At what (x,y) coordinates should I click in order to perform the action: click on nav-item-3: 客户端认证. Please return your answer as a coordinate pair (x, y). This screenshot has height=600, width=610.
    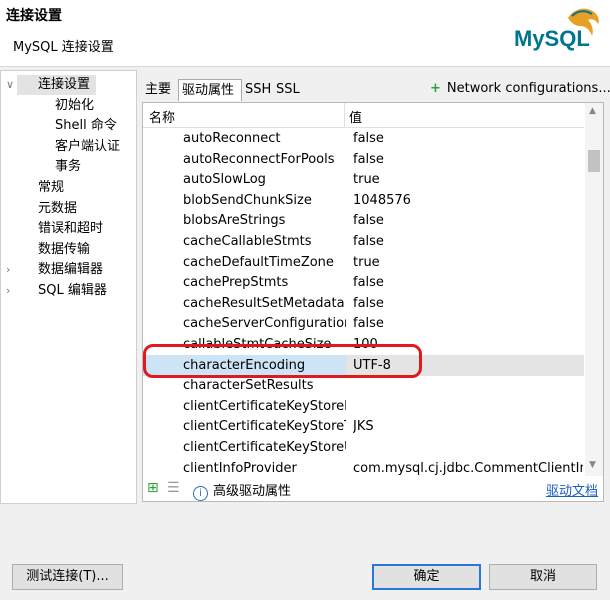
    Looking at the image, I should click on (87, 147).